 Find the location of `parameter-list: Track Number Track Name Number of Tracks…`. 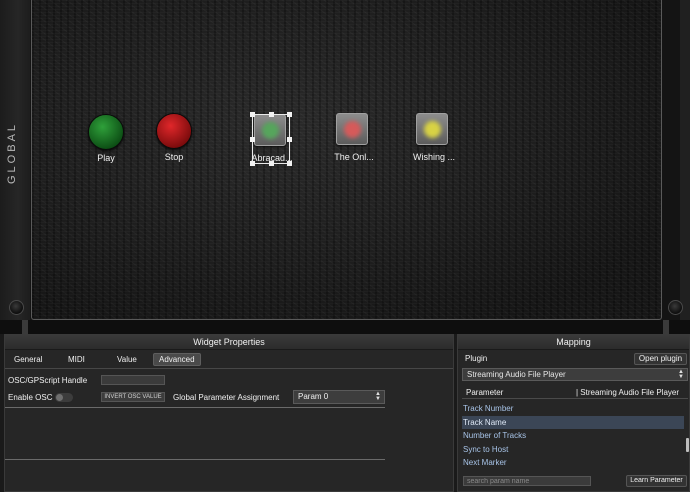

parameter-list: Track Number Track Name Number of Tracks… is located at coordinates (573, 436).